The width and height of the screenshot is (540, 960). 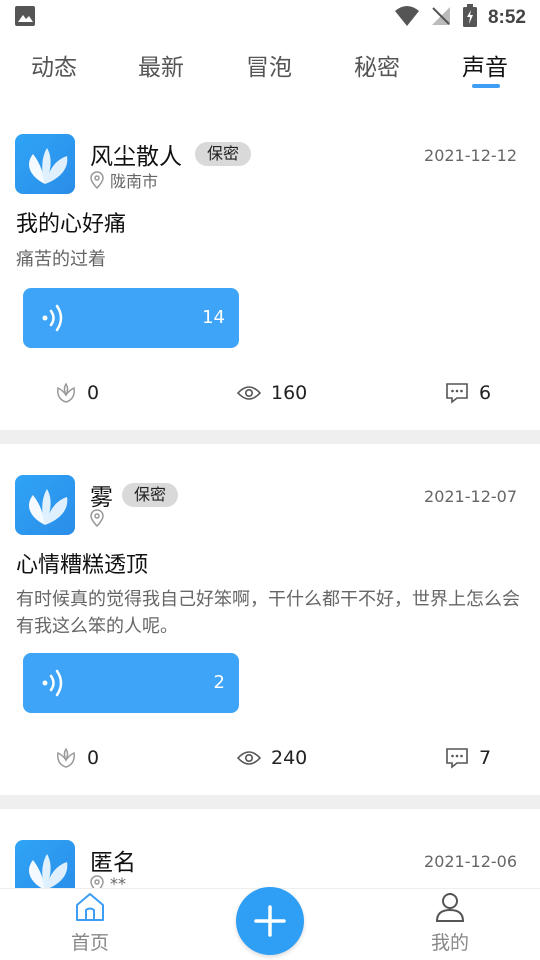 I want to click on add-post-button, so click(x=270, y=921).